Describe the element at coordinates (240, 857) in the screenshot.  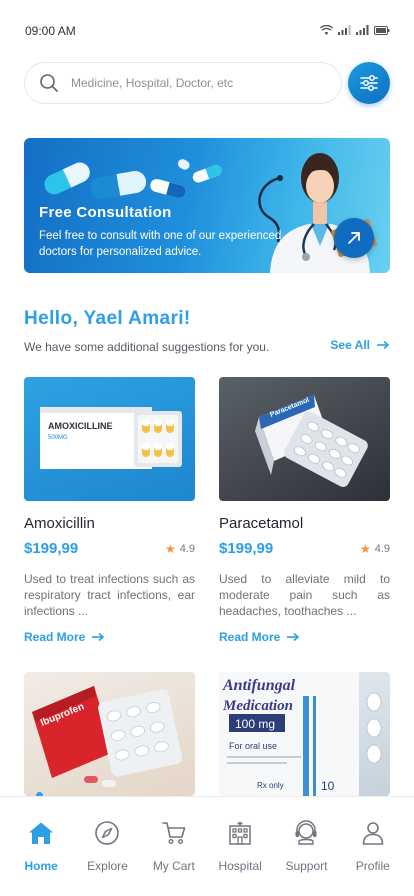
I see `nav-hospital: Hospital` at that location.